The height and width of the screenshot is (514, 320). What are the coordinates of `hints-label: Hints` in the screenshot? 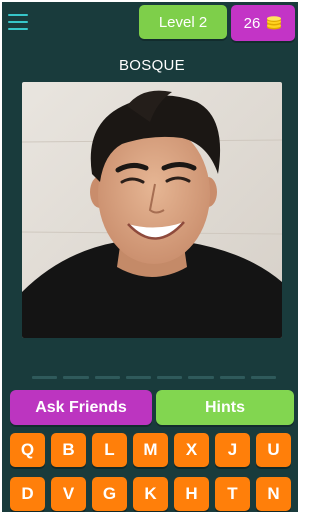 It's located at (225, 407).